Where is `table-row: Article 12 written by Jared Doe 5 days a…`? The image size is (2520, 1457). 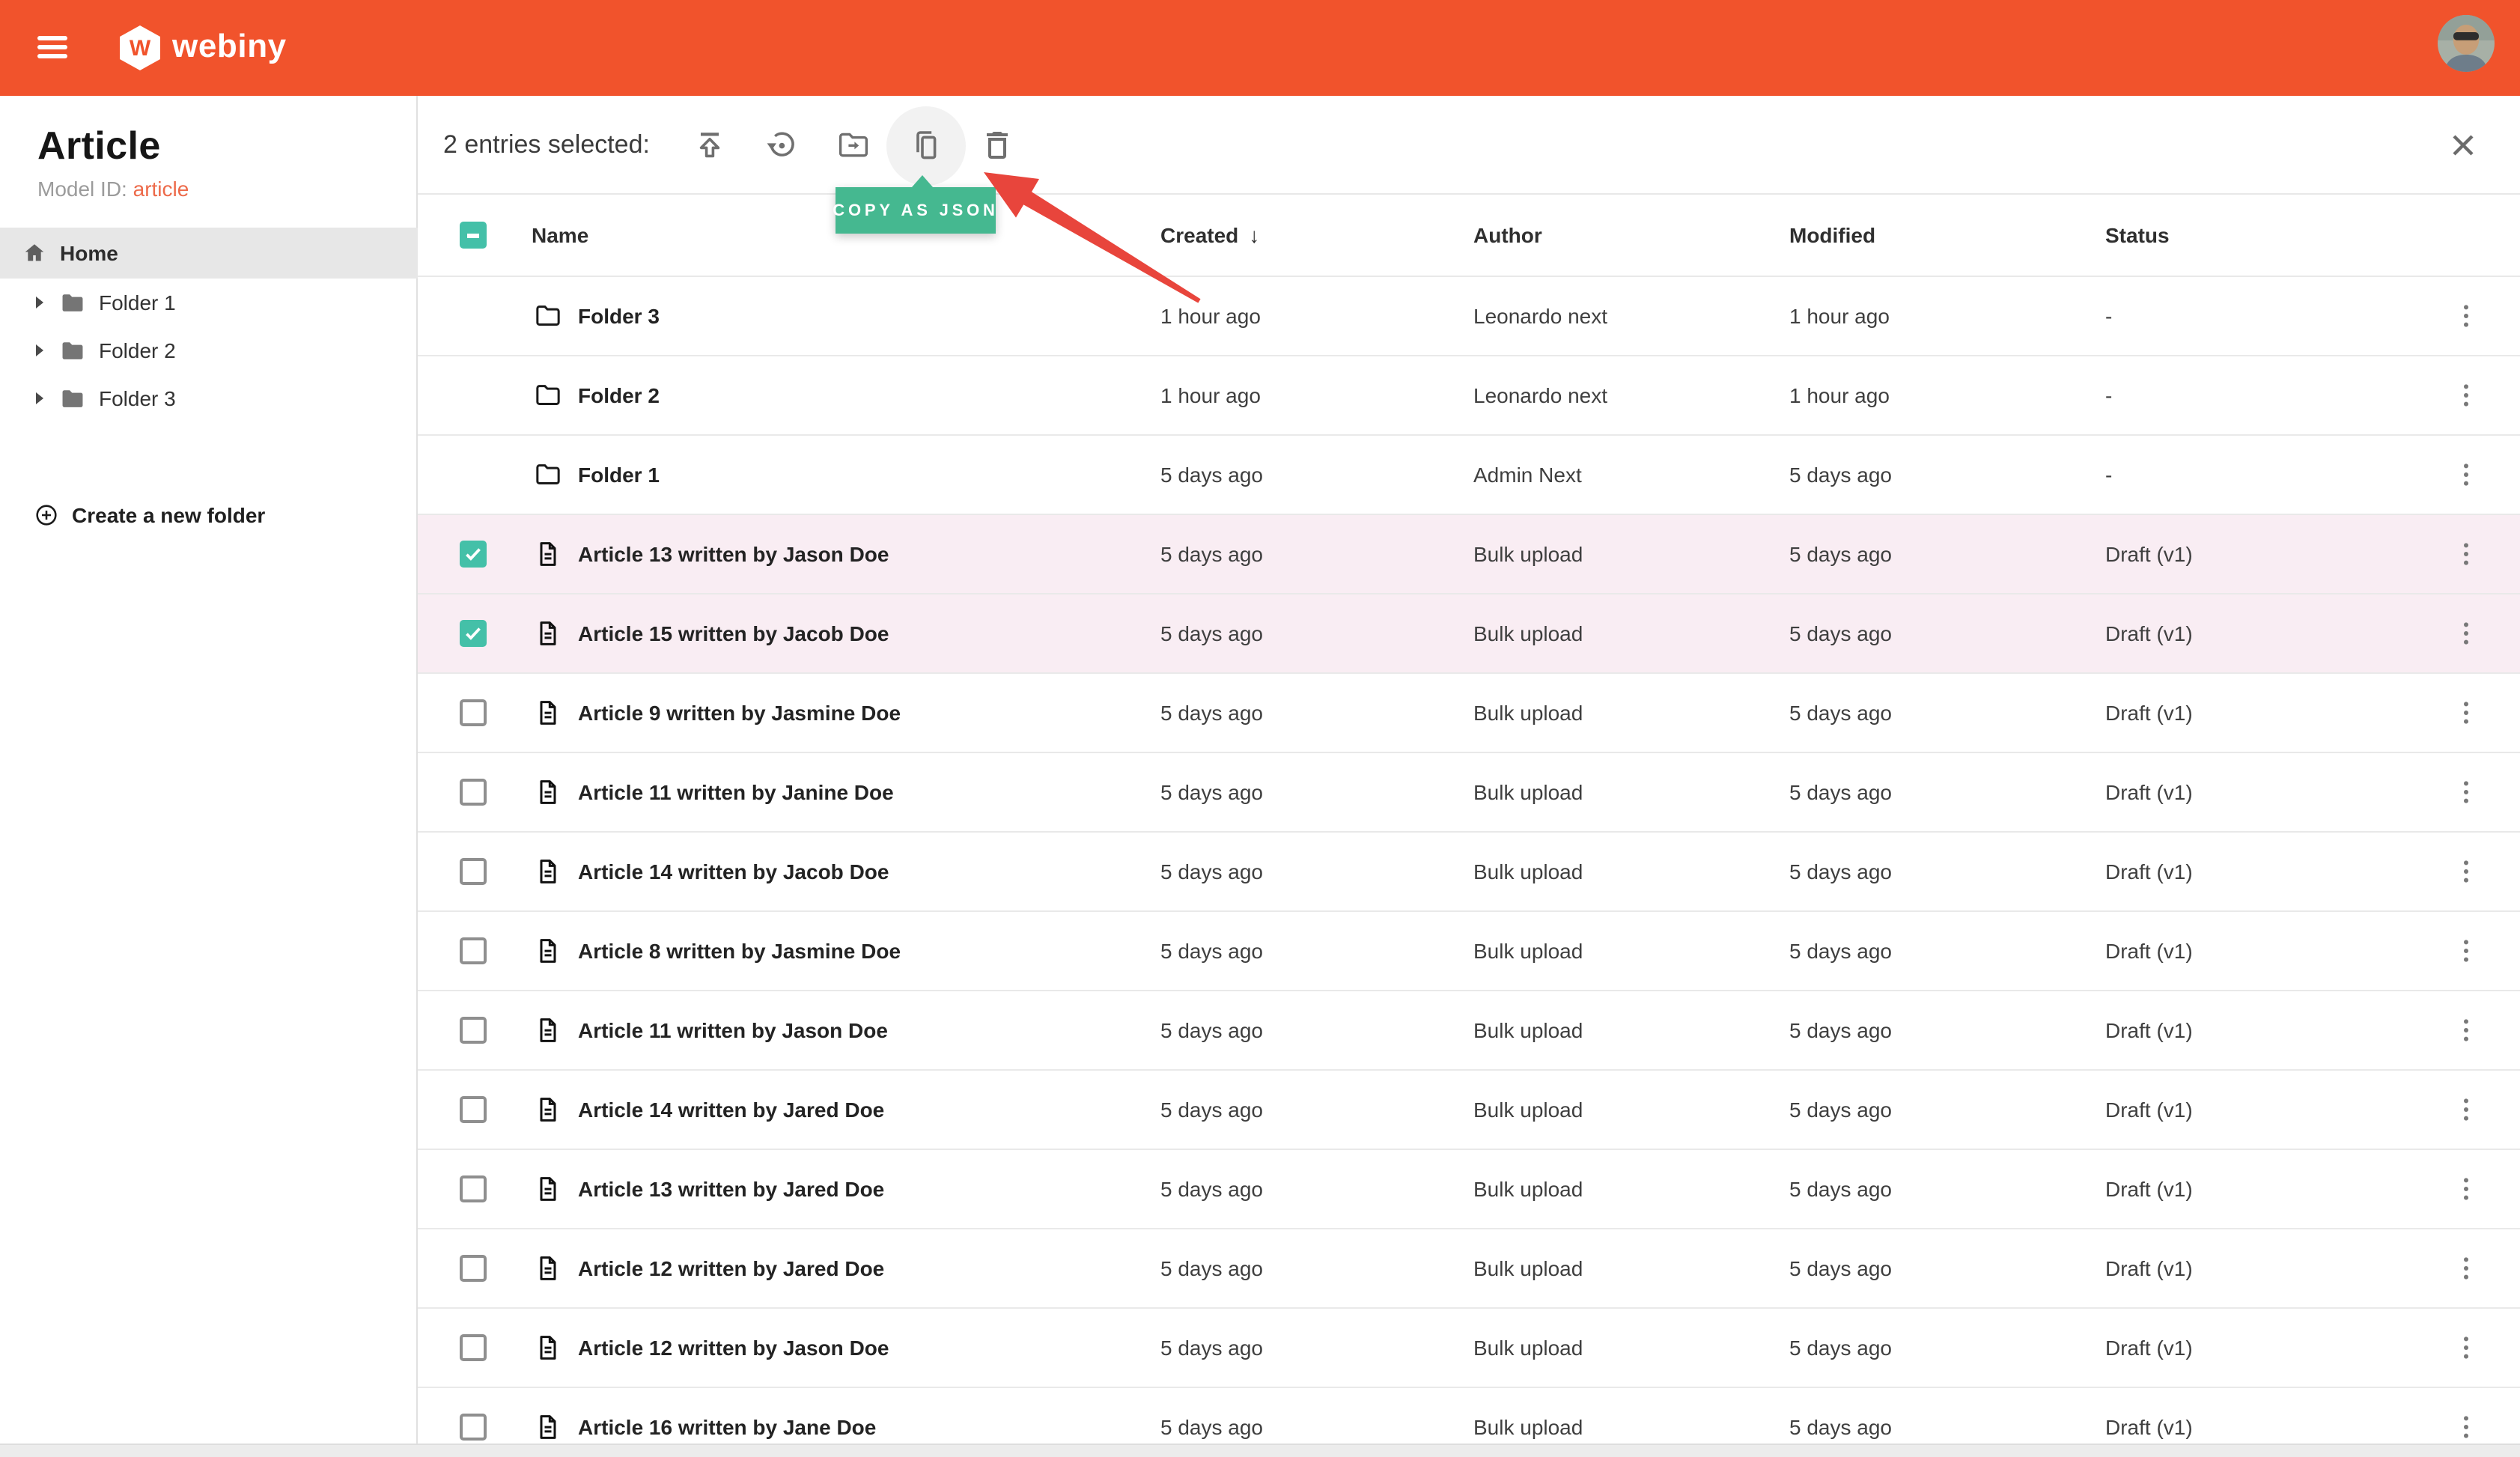 table-row: Article 12 written by Jared Doe 5 days a… is located at coordinates (1469, 1268).